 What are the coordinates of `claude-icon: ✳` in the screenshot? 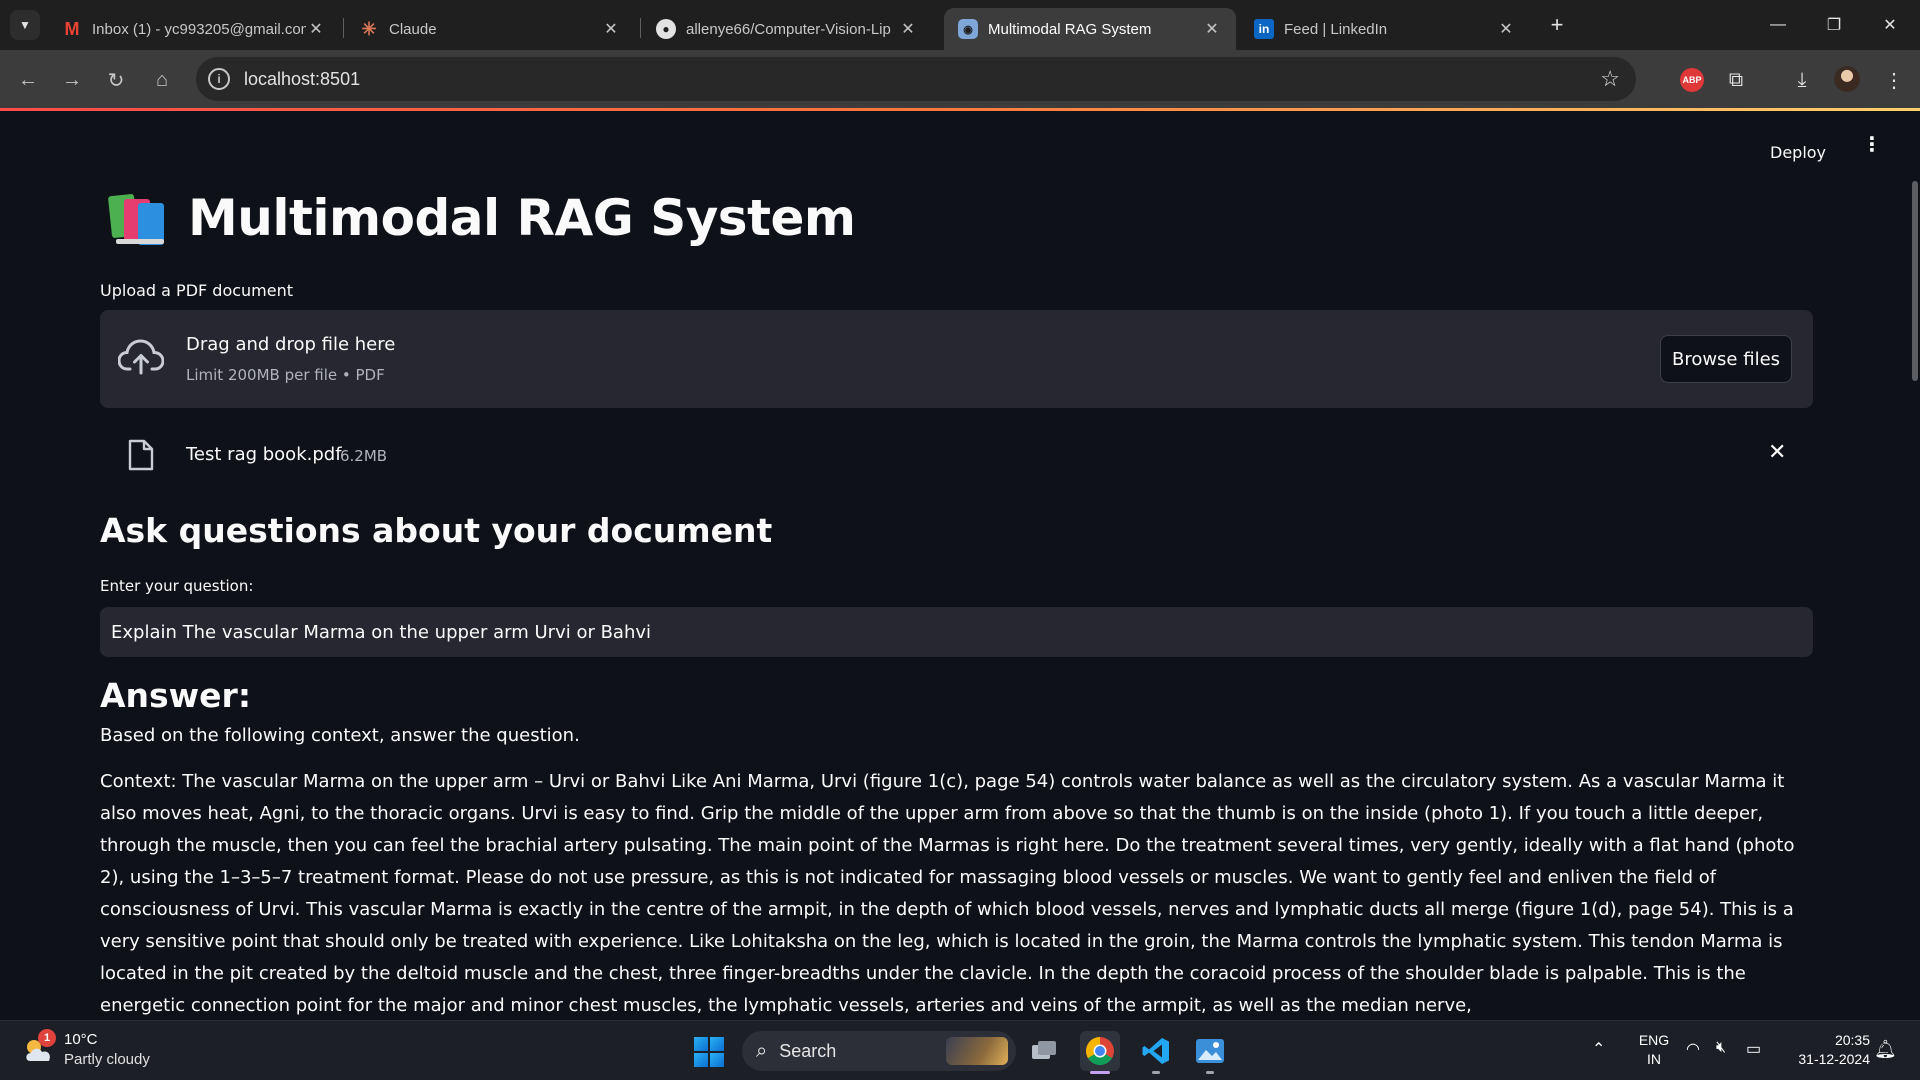 It's located at (369, 28).